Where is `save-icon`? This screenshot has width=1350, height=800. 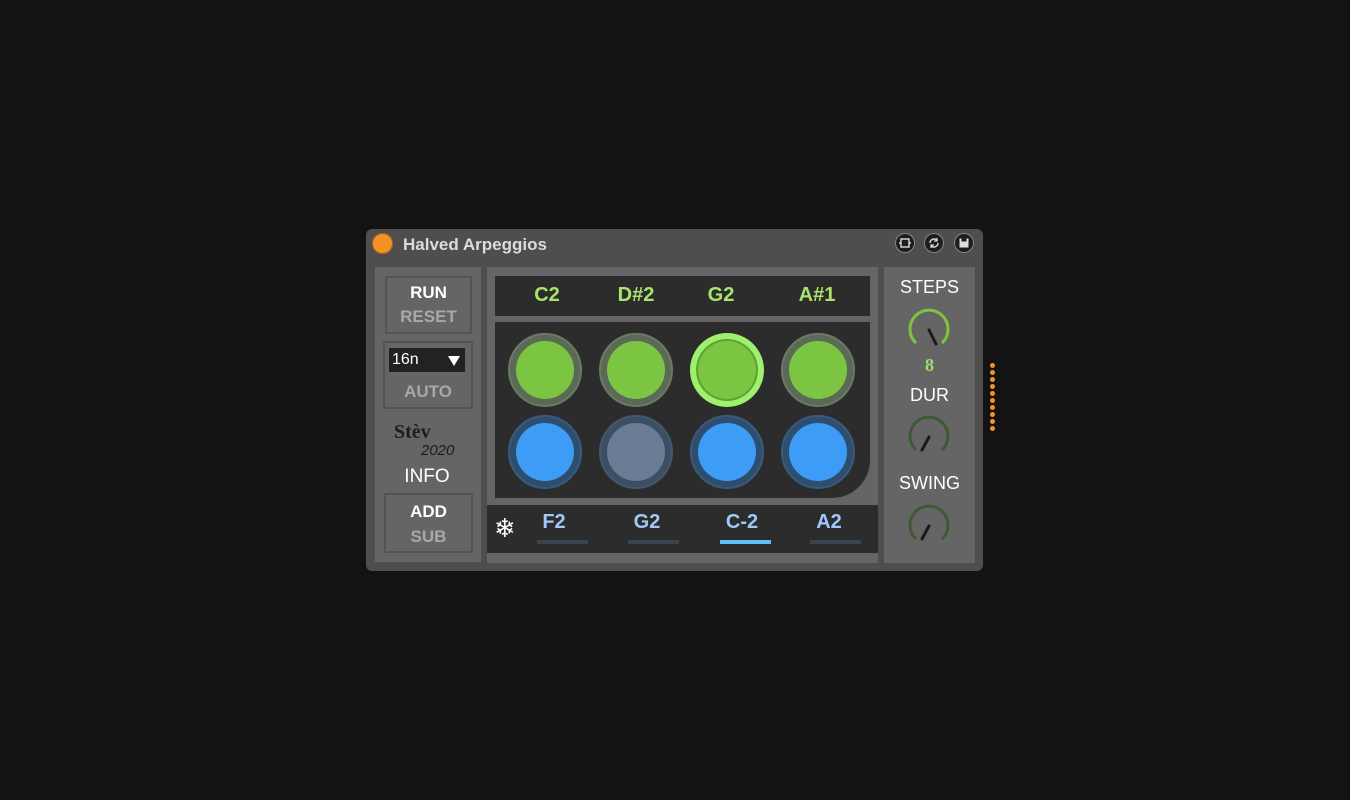 save-icon is located at coordinates (964, 243).